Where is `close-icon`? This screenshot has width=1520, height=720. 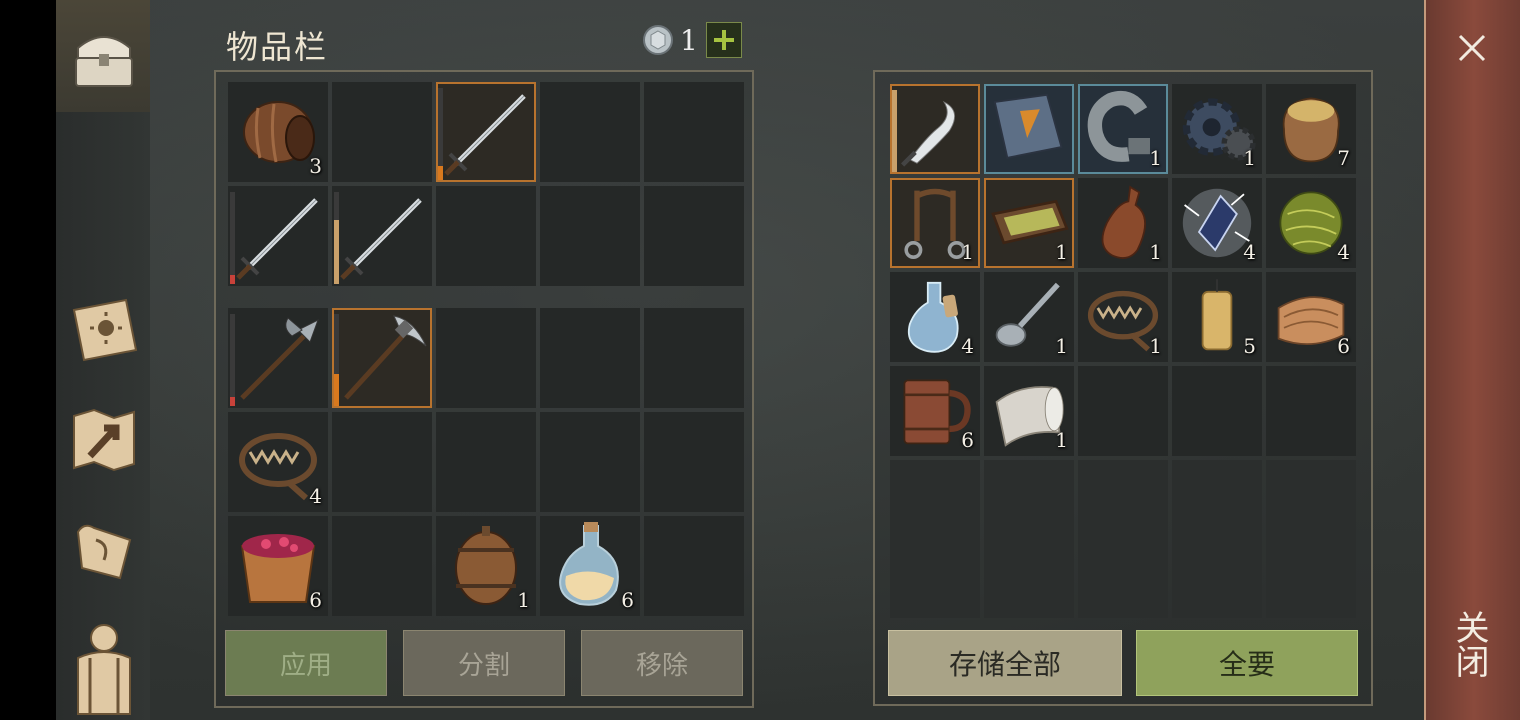 close-icon is located at coordinates (1472, 48).